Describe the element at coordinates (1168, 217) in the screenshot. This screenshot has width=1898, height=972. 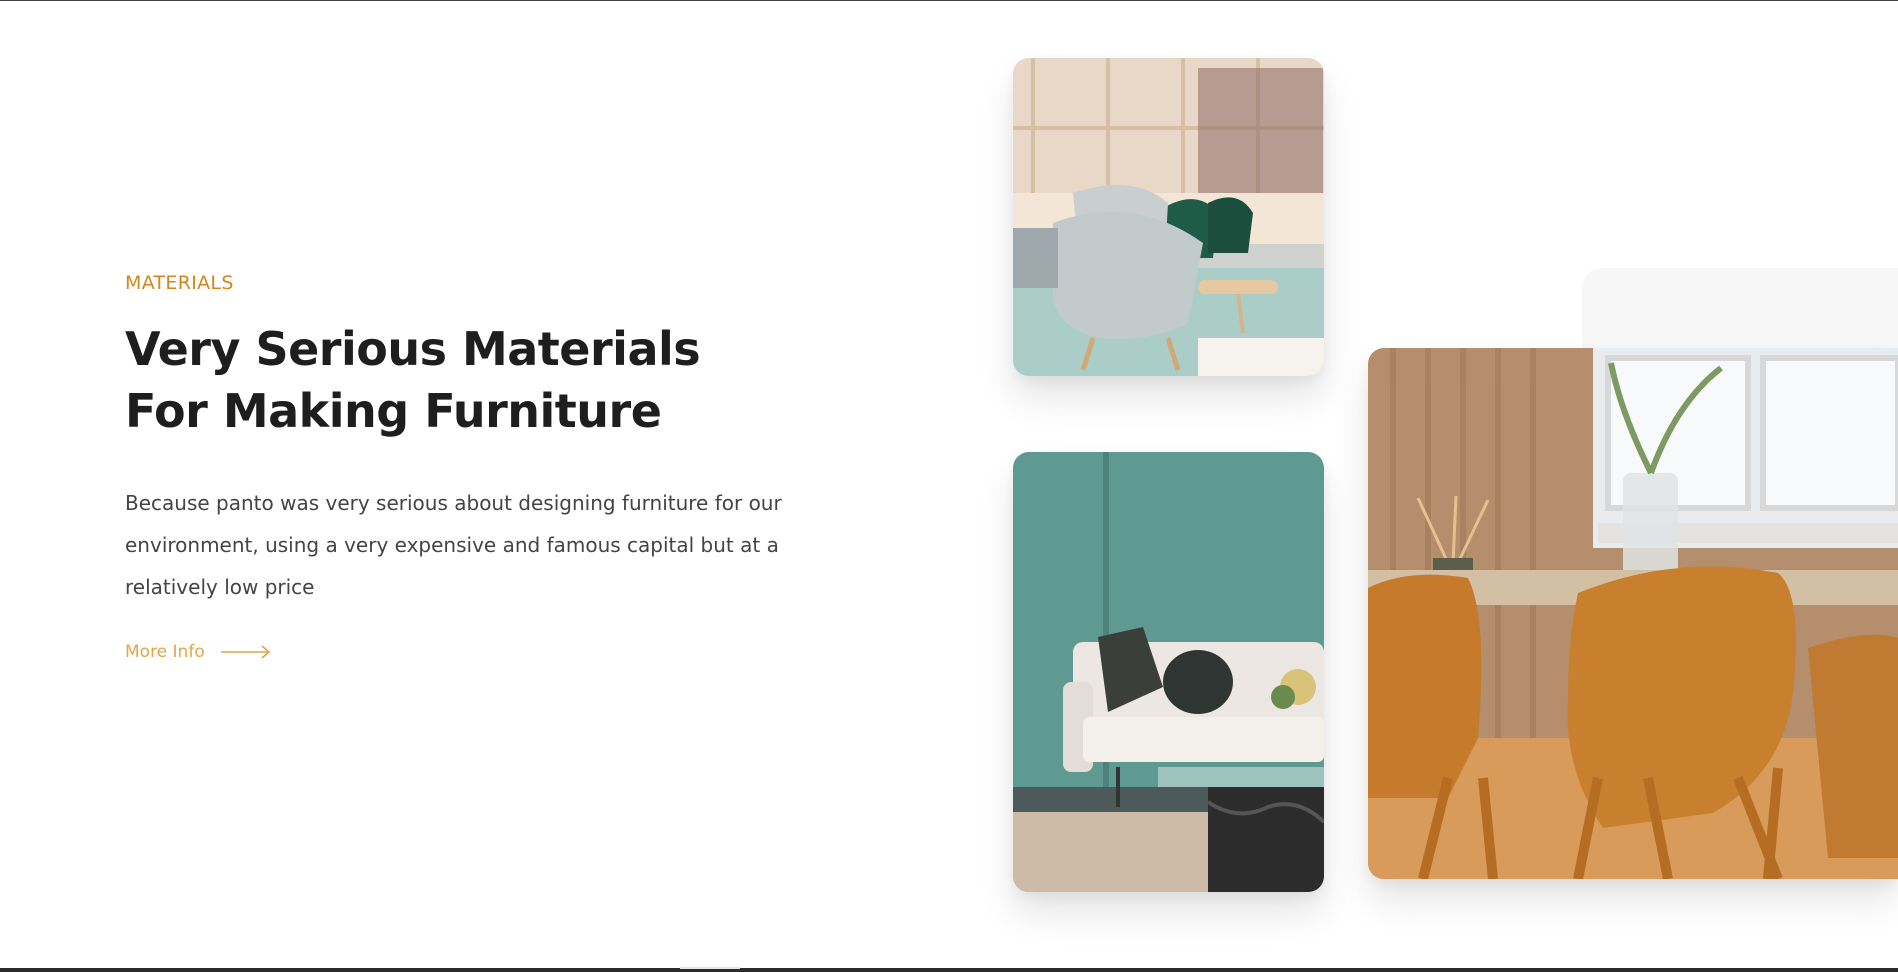
I see `office-chairs-photo` at that location.